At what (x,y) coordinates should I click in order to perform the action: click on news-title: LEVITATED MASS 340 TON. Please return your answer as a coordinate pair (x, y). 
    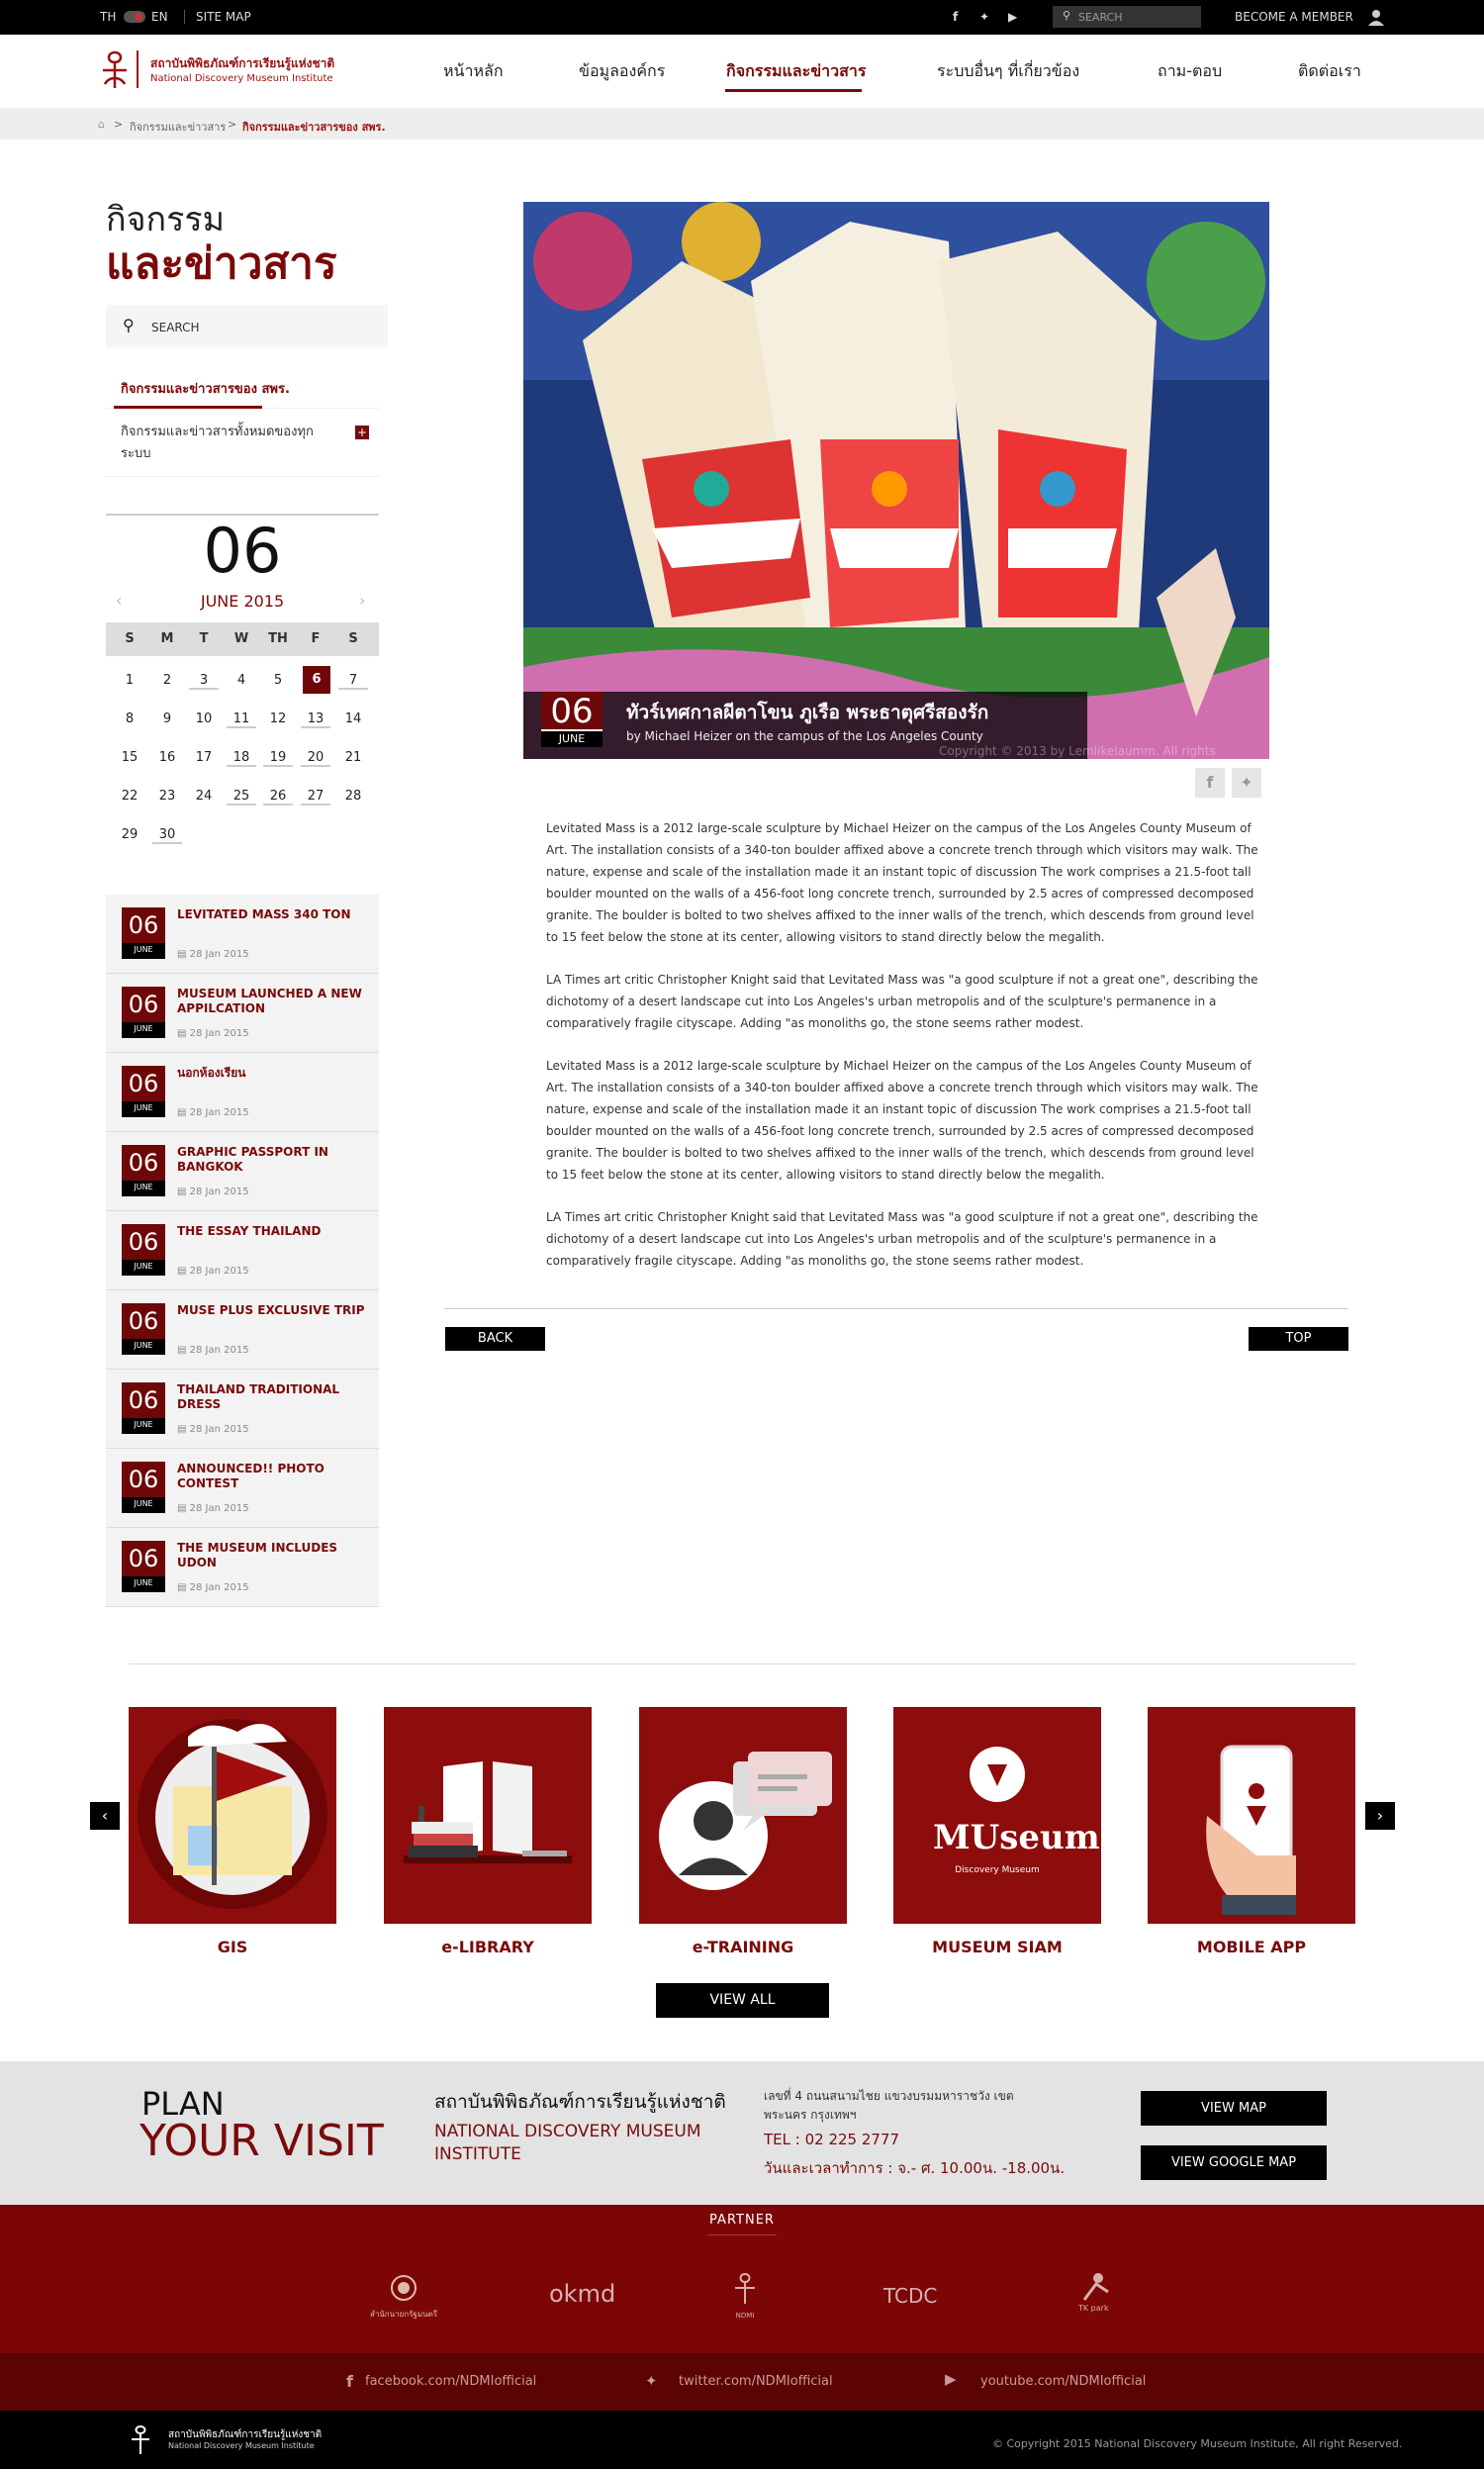
    Looking at the image, I should click on (276, 914).